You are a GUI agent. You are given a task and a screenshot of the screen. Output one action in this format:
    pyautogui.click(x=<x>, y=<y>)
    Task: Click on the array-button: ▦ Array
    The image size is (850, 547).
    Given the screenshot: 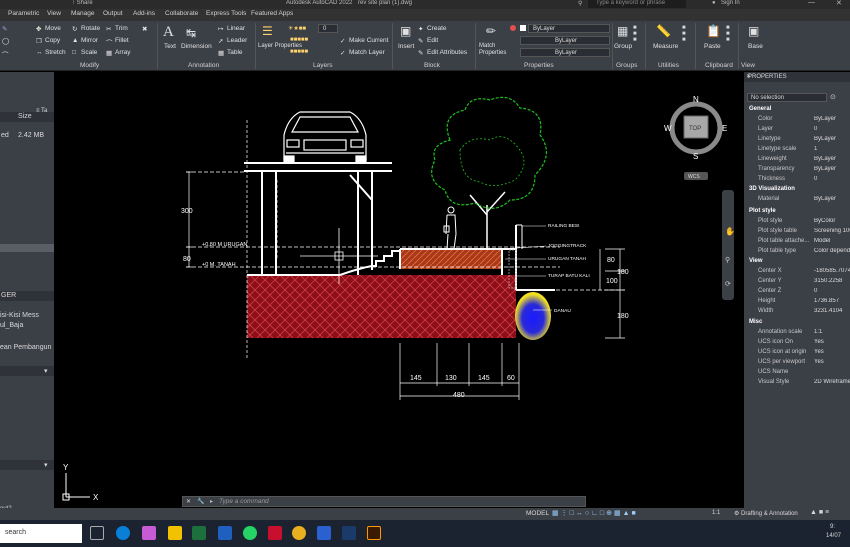 What is the action you would take?
    pyautogui.click(x=118, y=53)
    